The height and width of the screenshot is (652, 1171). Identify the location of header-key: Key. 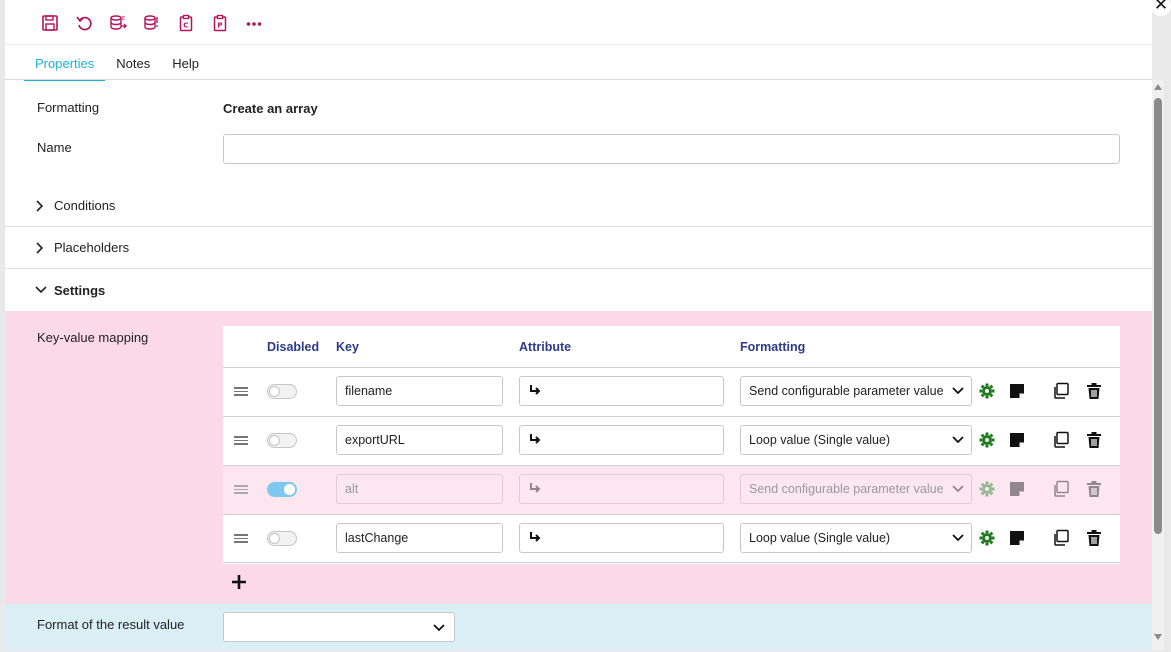
(347, 347).